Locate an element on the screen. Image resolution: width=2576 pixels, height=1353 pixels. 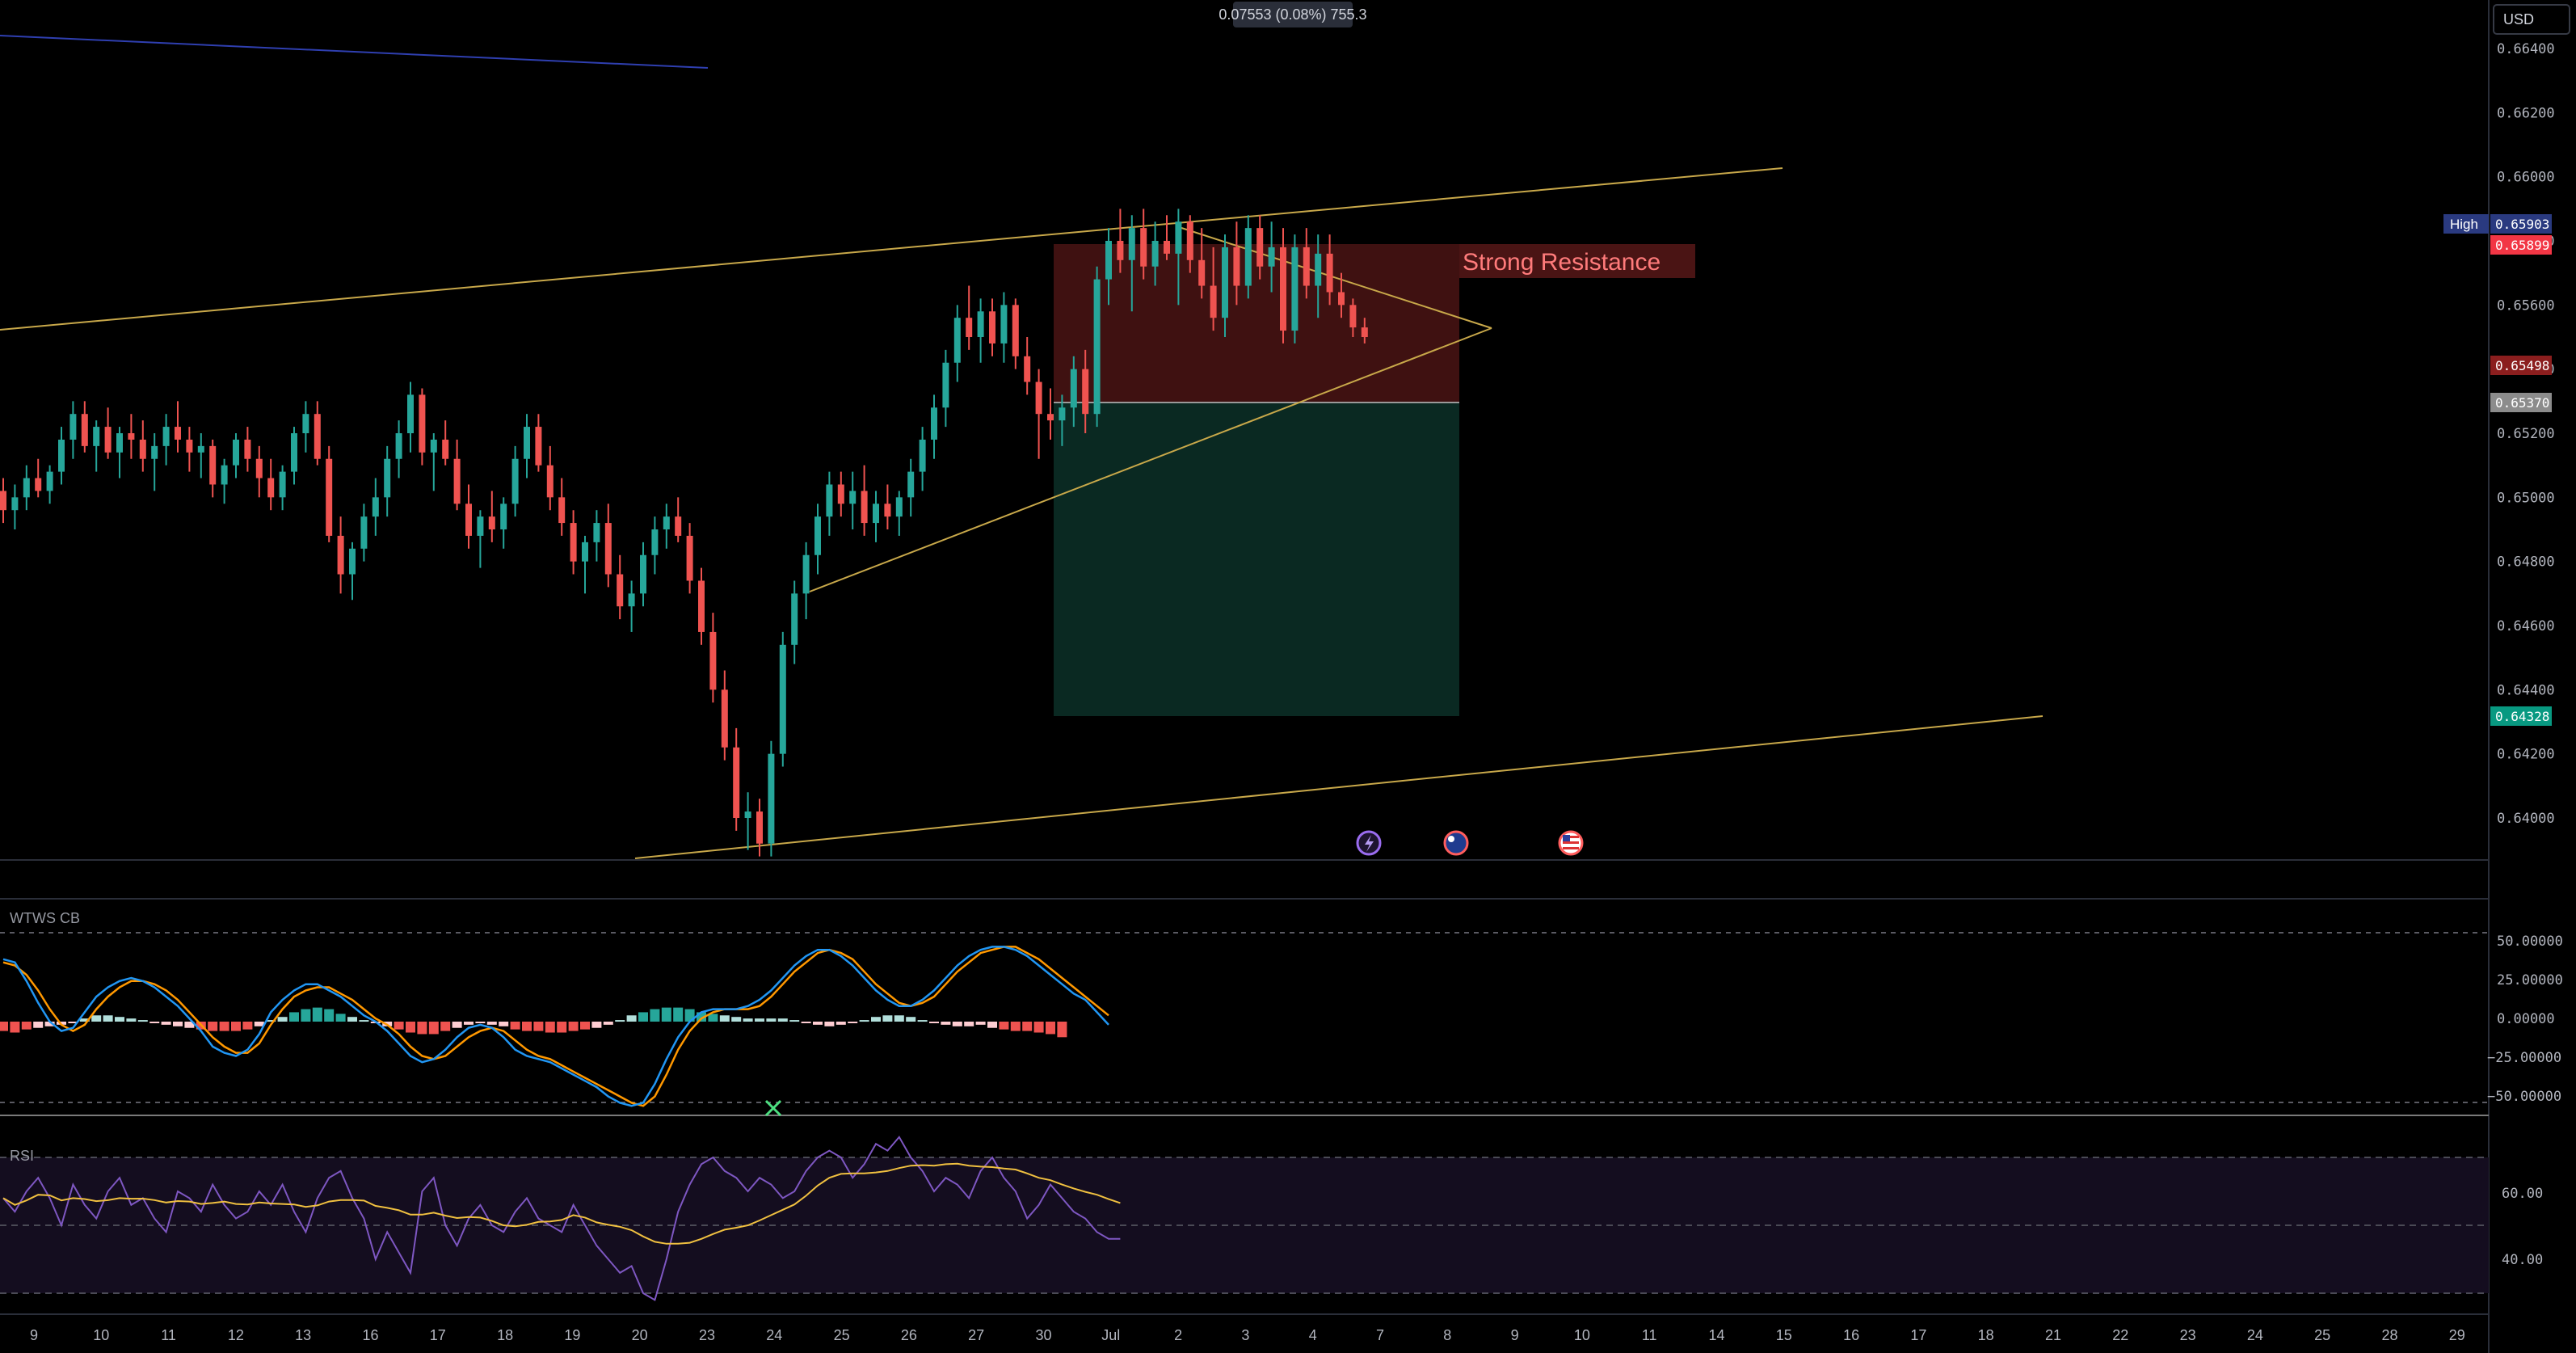
time-axis-label: 10 is located at coordinates (1582, 1335).